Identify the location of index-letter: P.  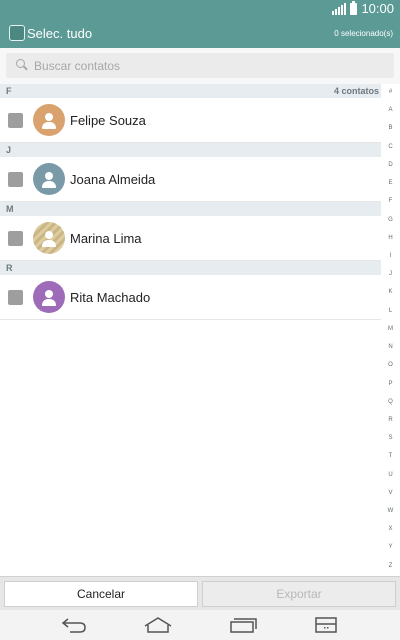
(390, 384).